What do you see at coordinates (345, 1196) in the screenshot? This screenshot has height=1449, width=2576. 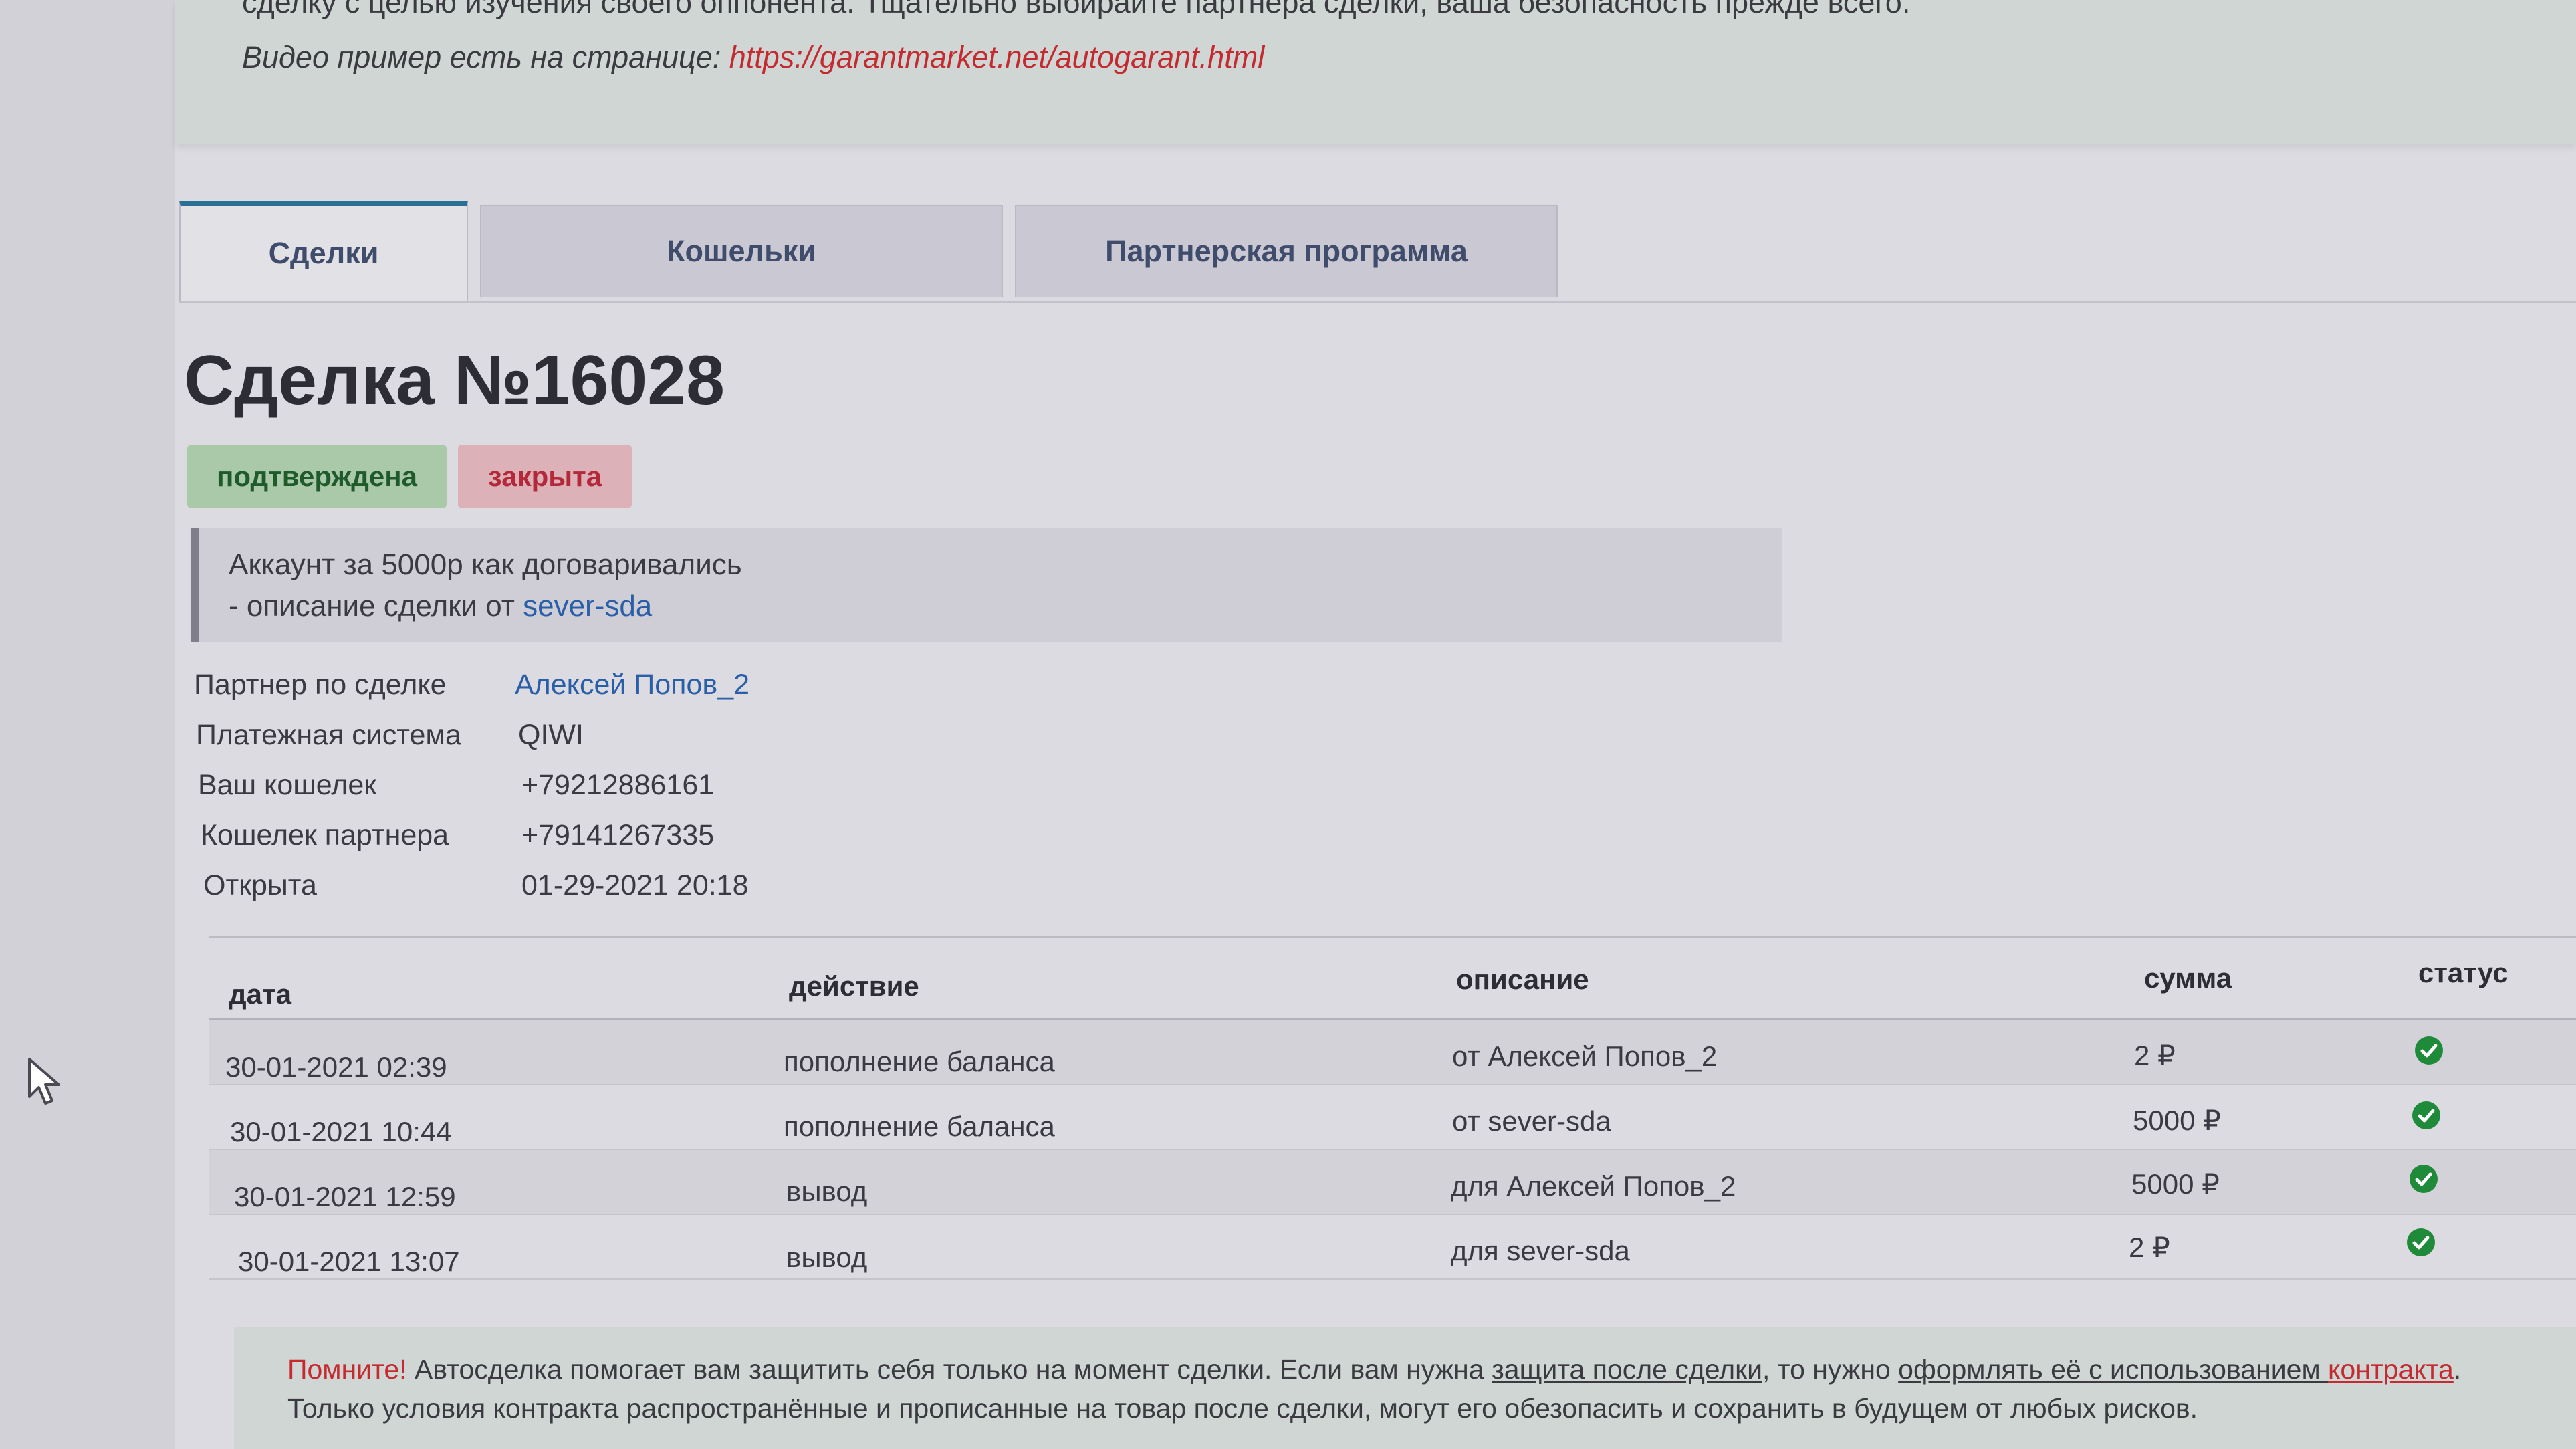 I see `cell-date: 30-01-2021 12:59` at bounding box center [345, 1196].